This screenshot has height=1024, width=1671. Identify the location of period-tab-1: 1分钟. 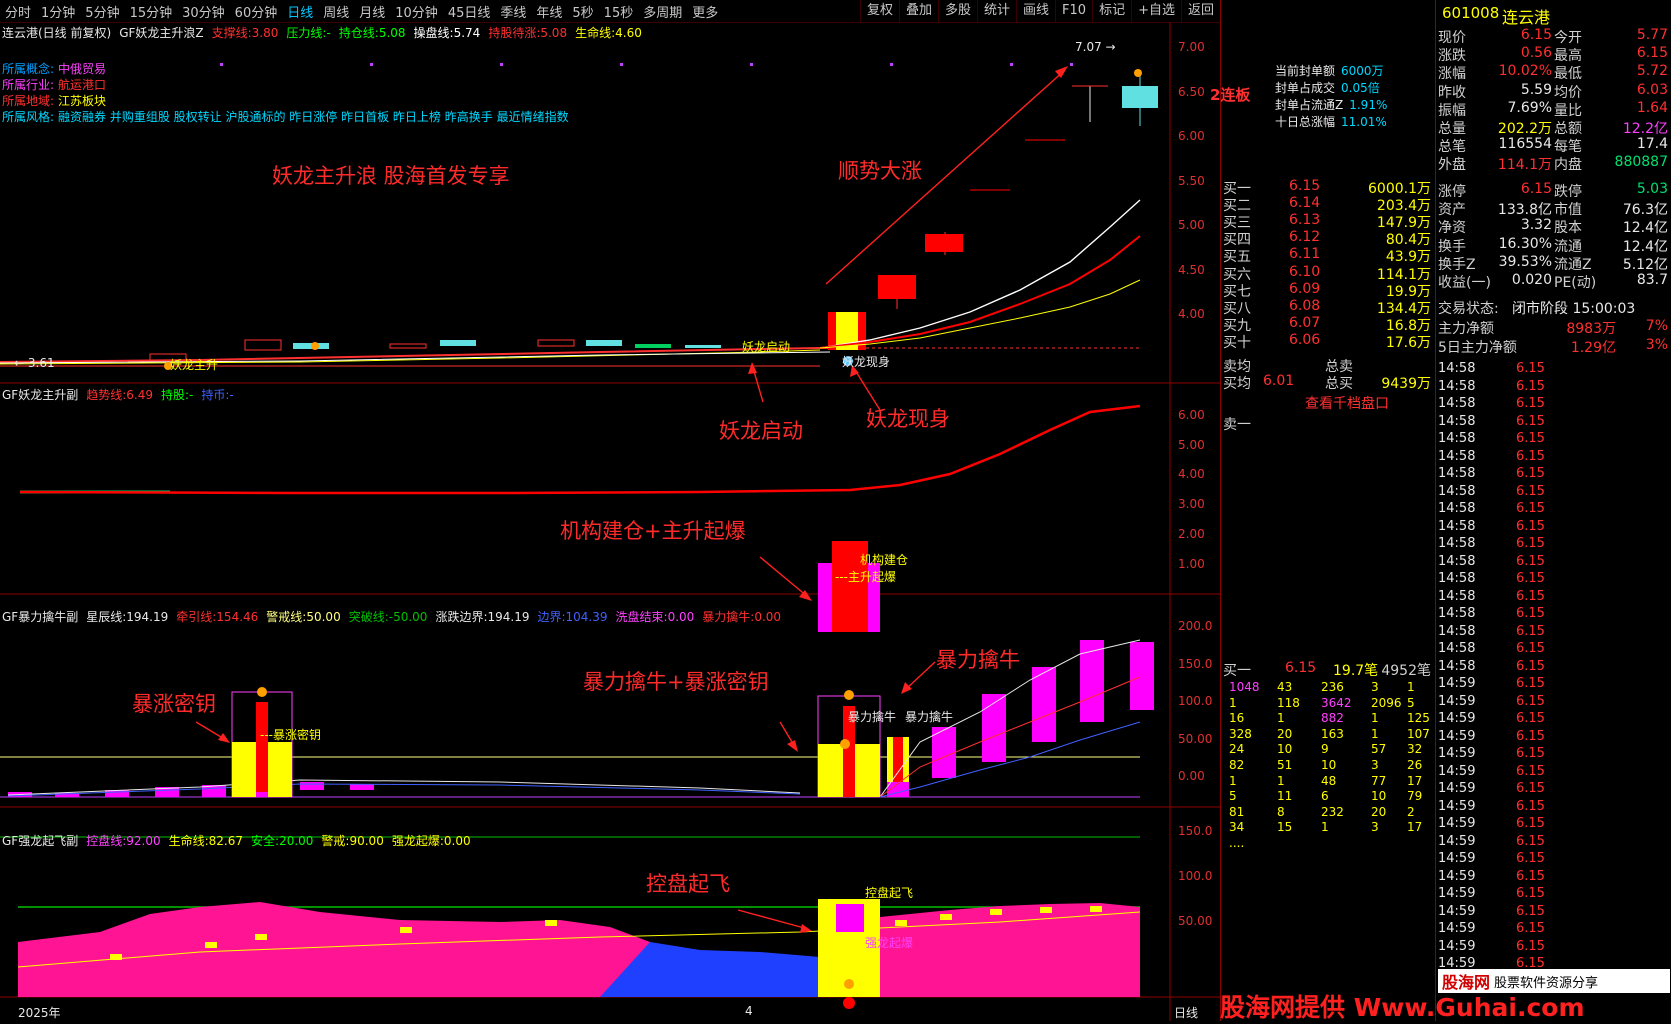
(58, 11).